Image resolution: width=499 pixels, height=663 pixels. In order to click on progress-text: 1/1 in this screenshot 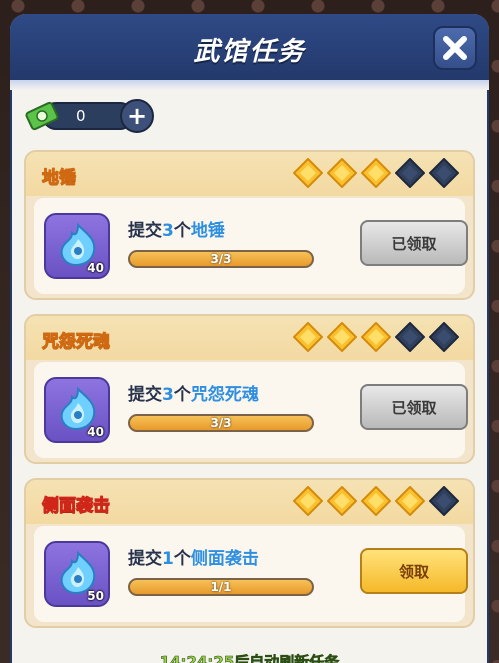, I will do `click(221, 587)`.